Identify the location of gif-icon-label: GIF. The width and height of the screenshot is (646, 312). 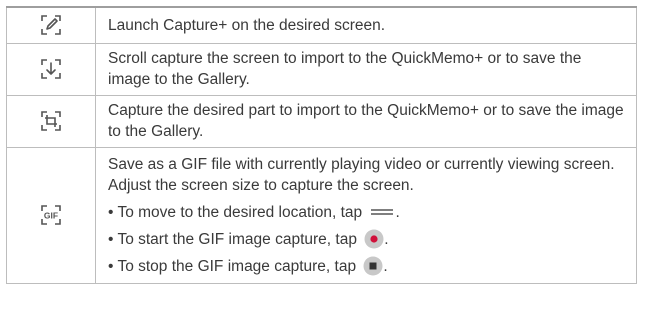
(51, 216).